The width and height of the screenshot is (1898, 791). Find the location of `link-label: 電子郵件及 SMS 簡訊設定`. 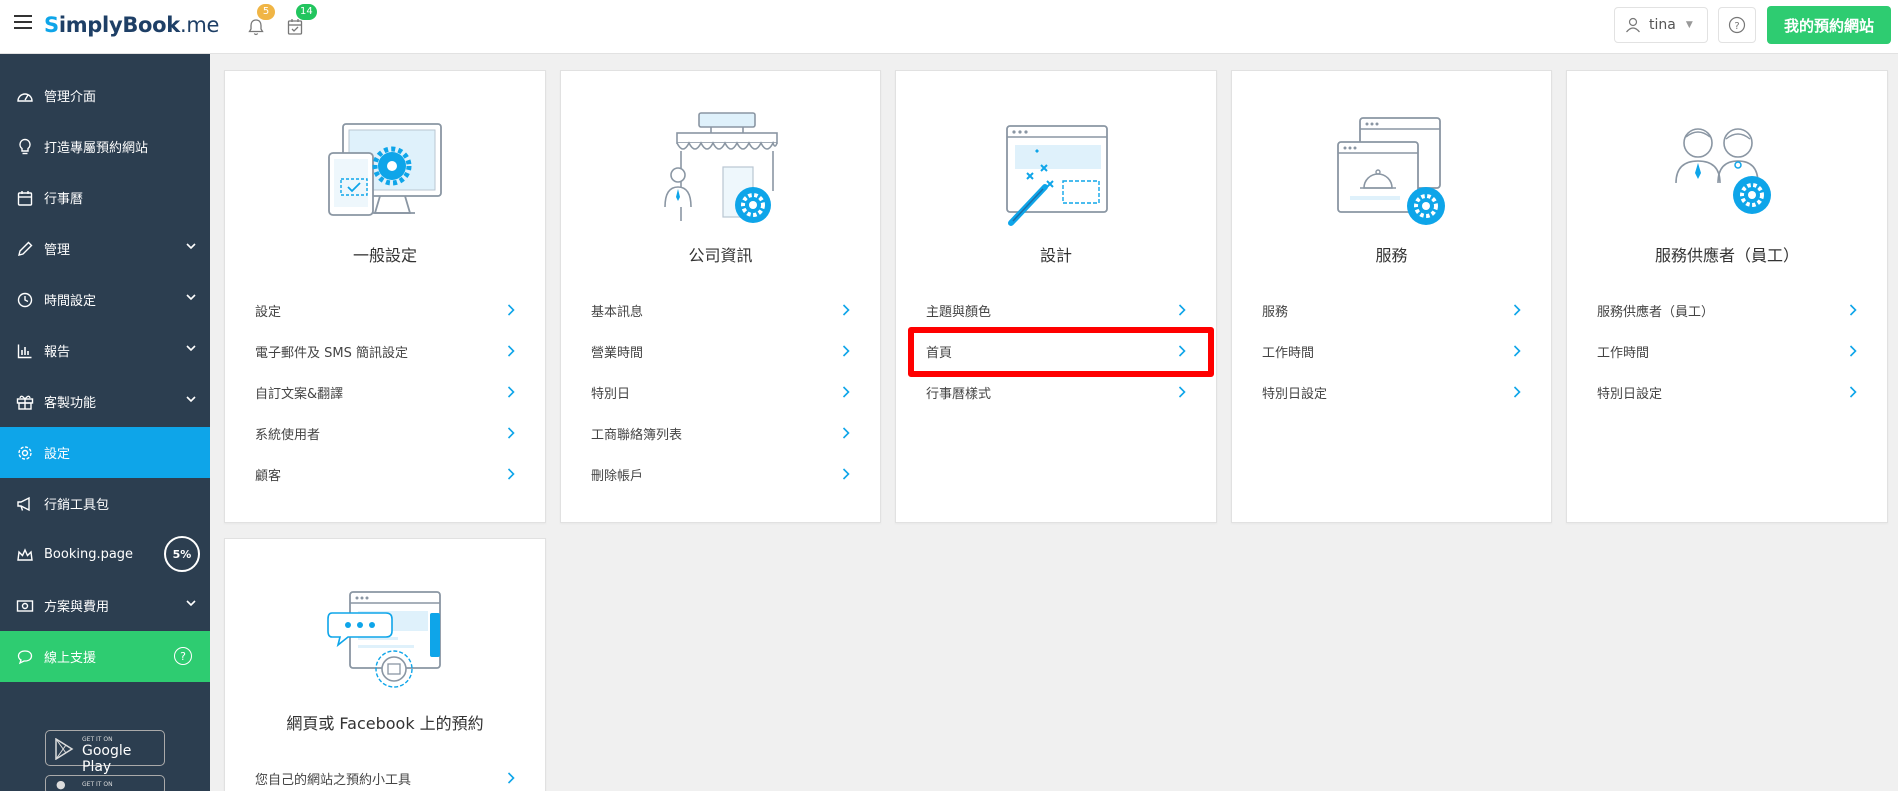

link-label: 電子郵件及 SMS 簡訊設定 is located at coordinates (331, 353).